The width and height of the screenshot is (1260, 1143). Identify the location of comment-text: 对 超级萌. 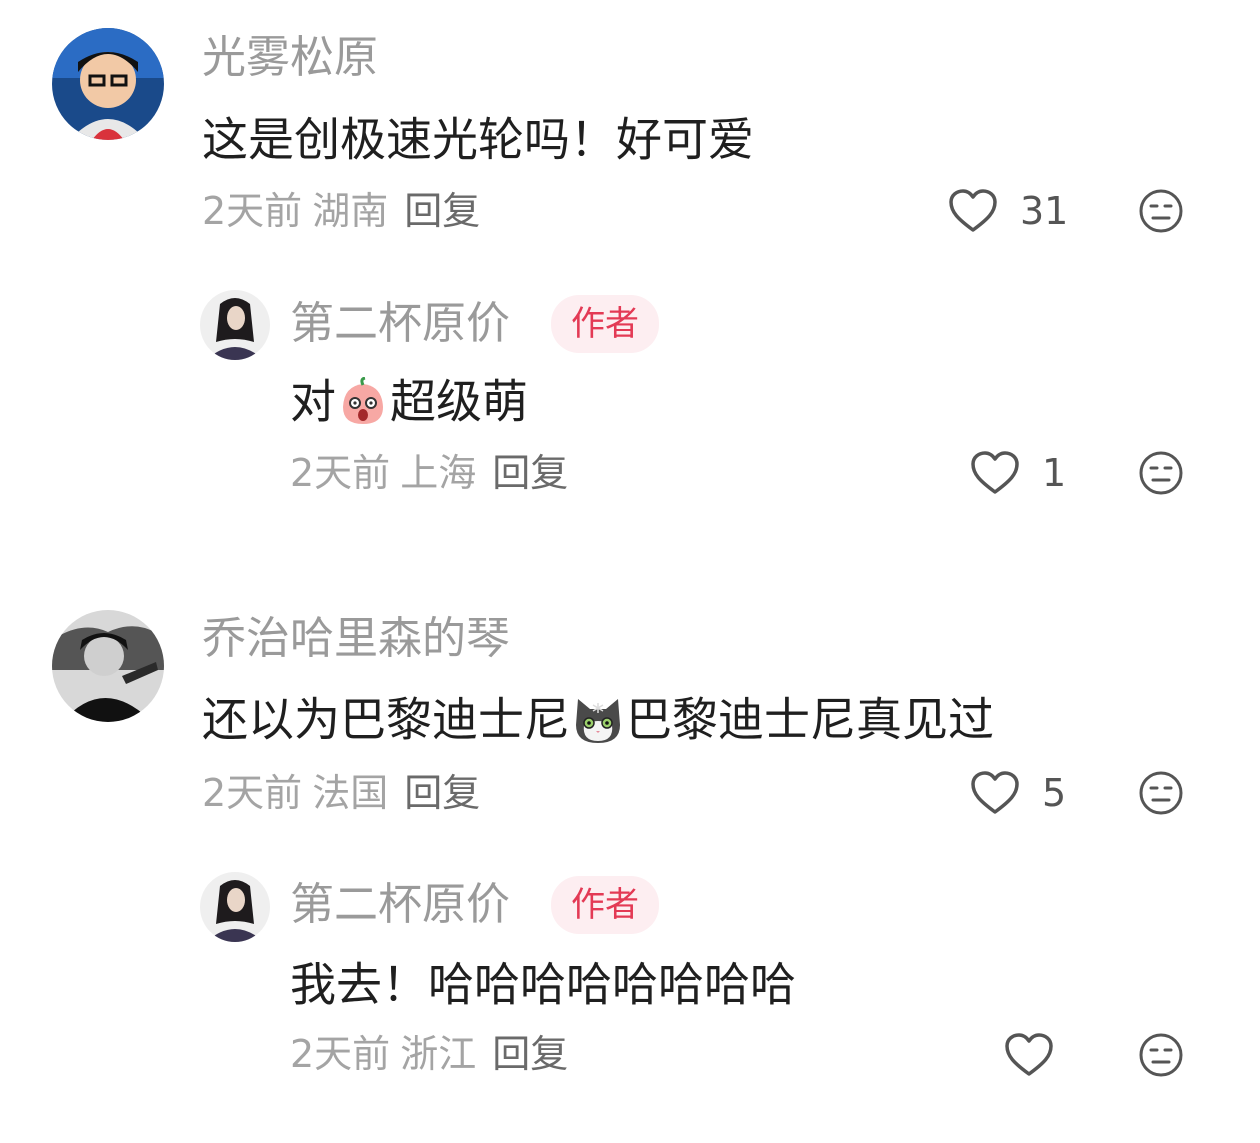
(409, 401).